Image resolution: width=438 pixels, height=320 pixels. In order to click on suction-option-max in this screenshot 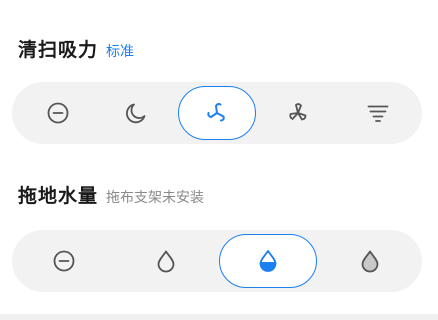, I will do `click(378, 113)`.